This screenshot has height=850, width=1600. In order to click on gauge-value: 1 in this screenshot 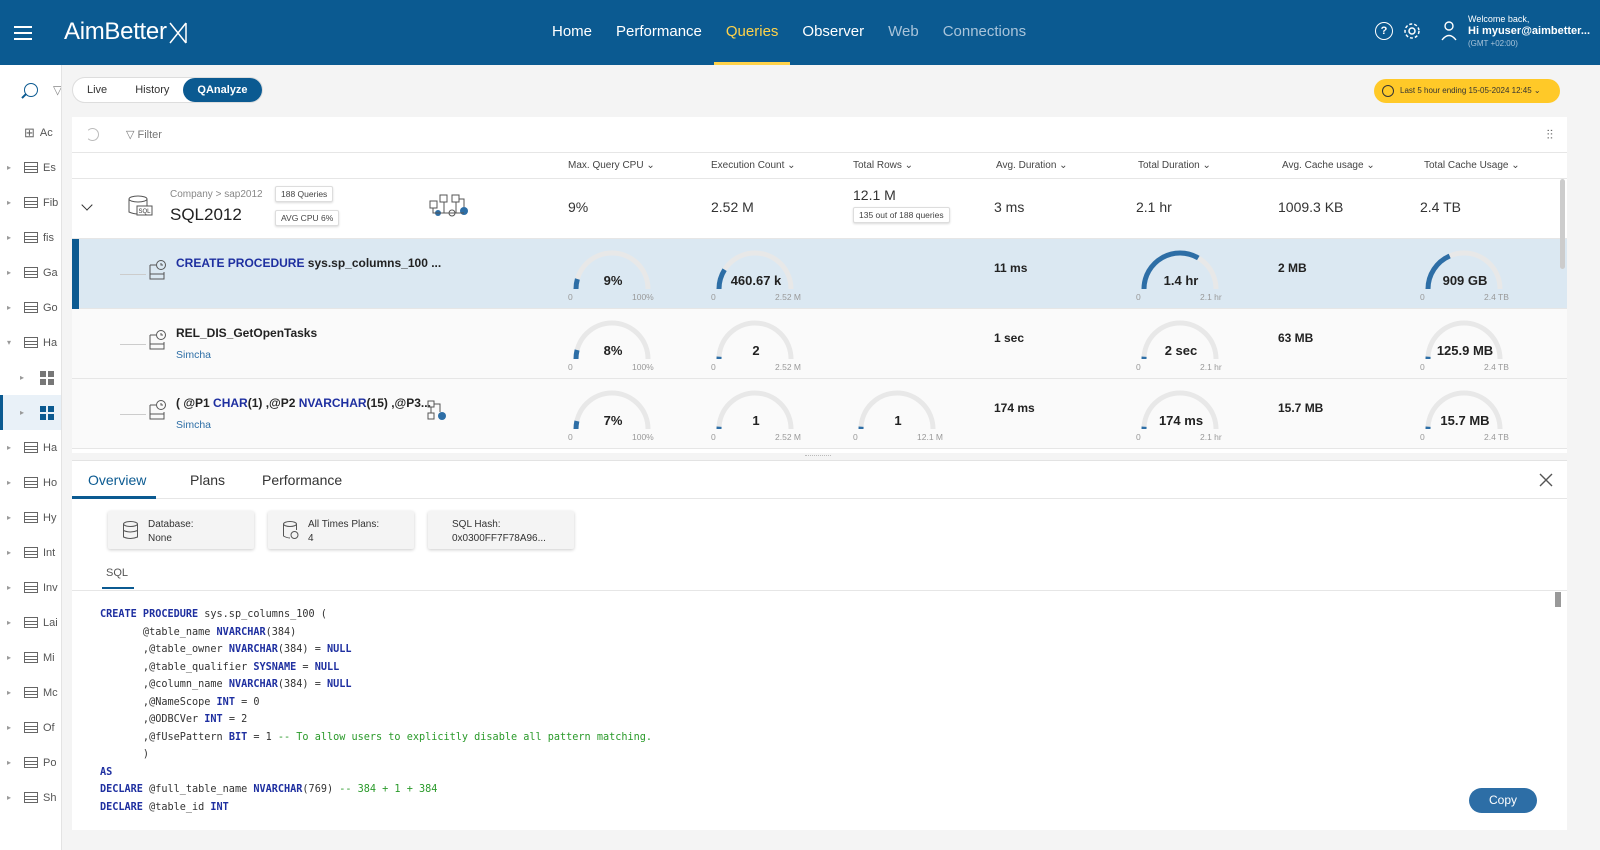, I will do `click(756, 420)`.